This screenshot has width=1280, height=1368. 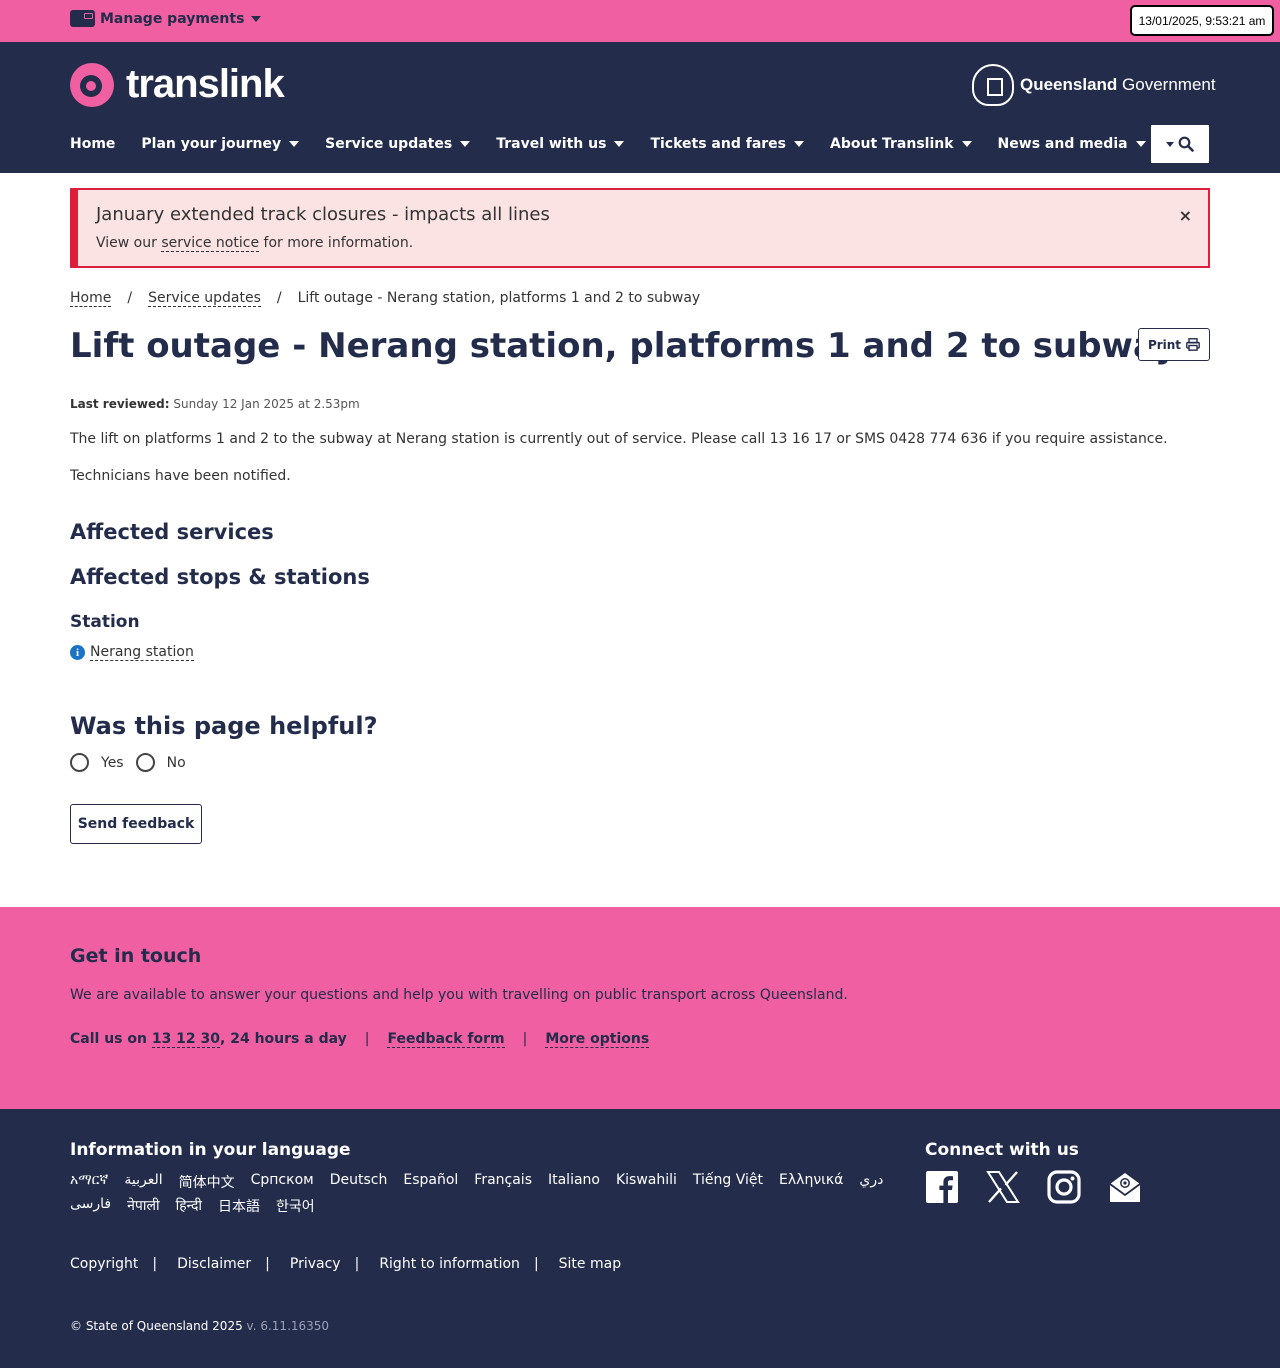 What do you see at coordinates (590, 1264) in the screenshot?
I see `footer-link-site-map: Site map` at bounding box center [590, 1264].